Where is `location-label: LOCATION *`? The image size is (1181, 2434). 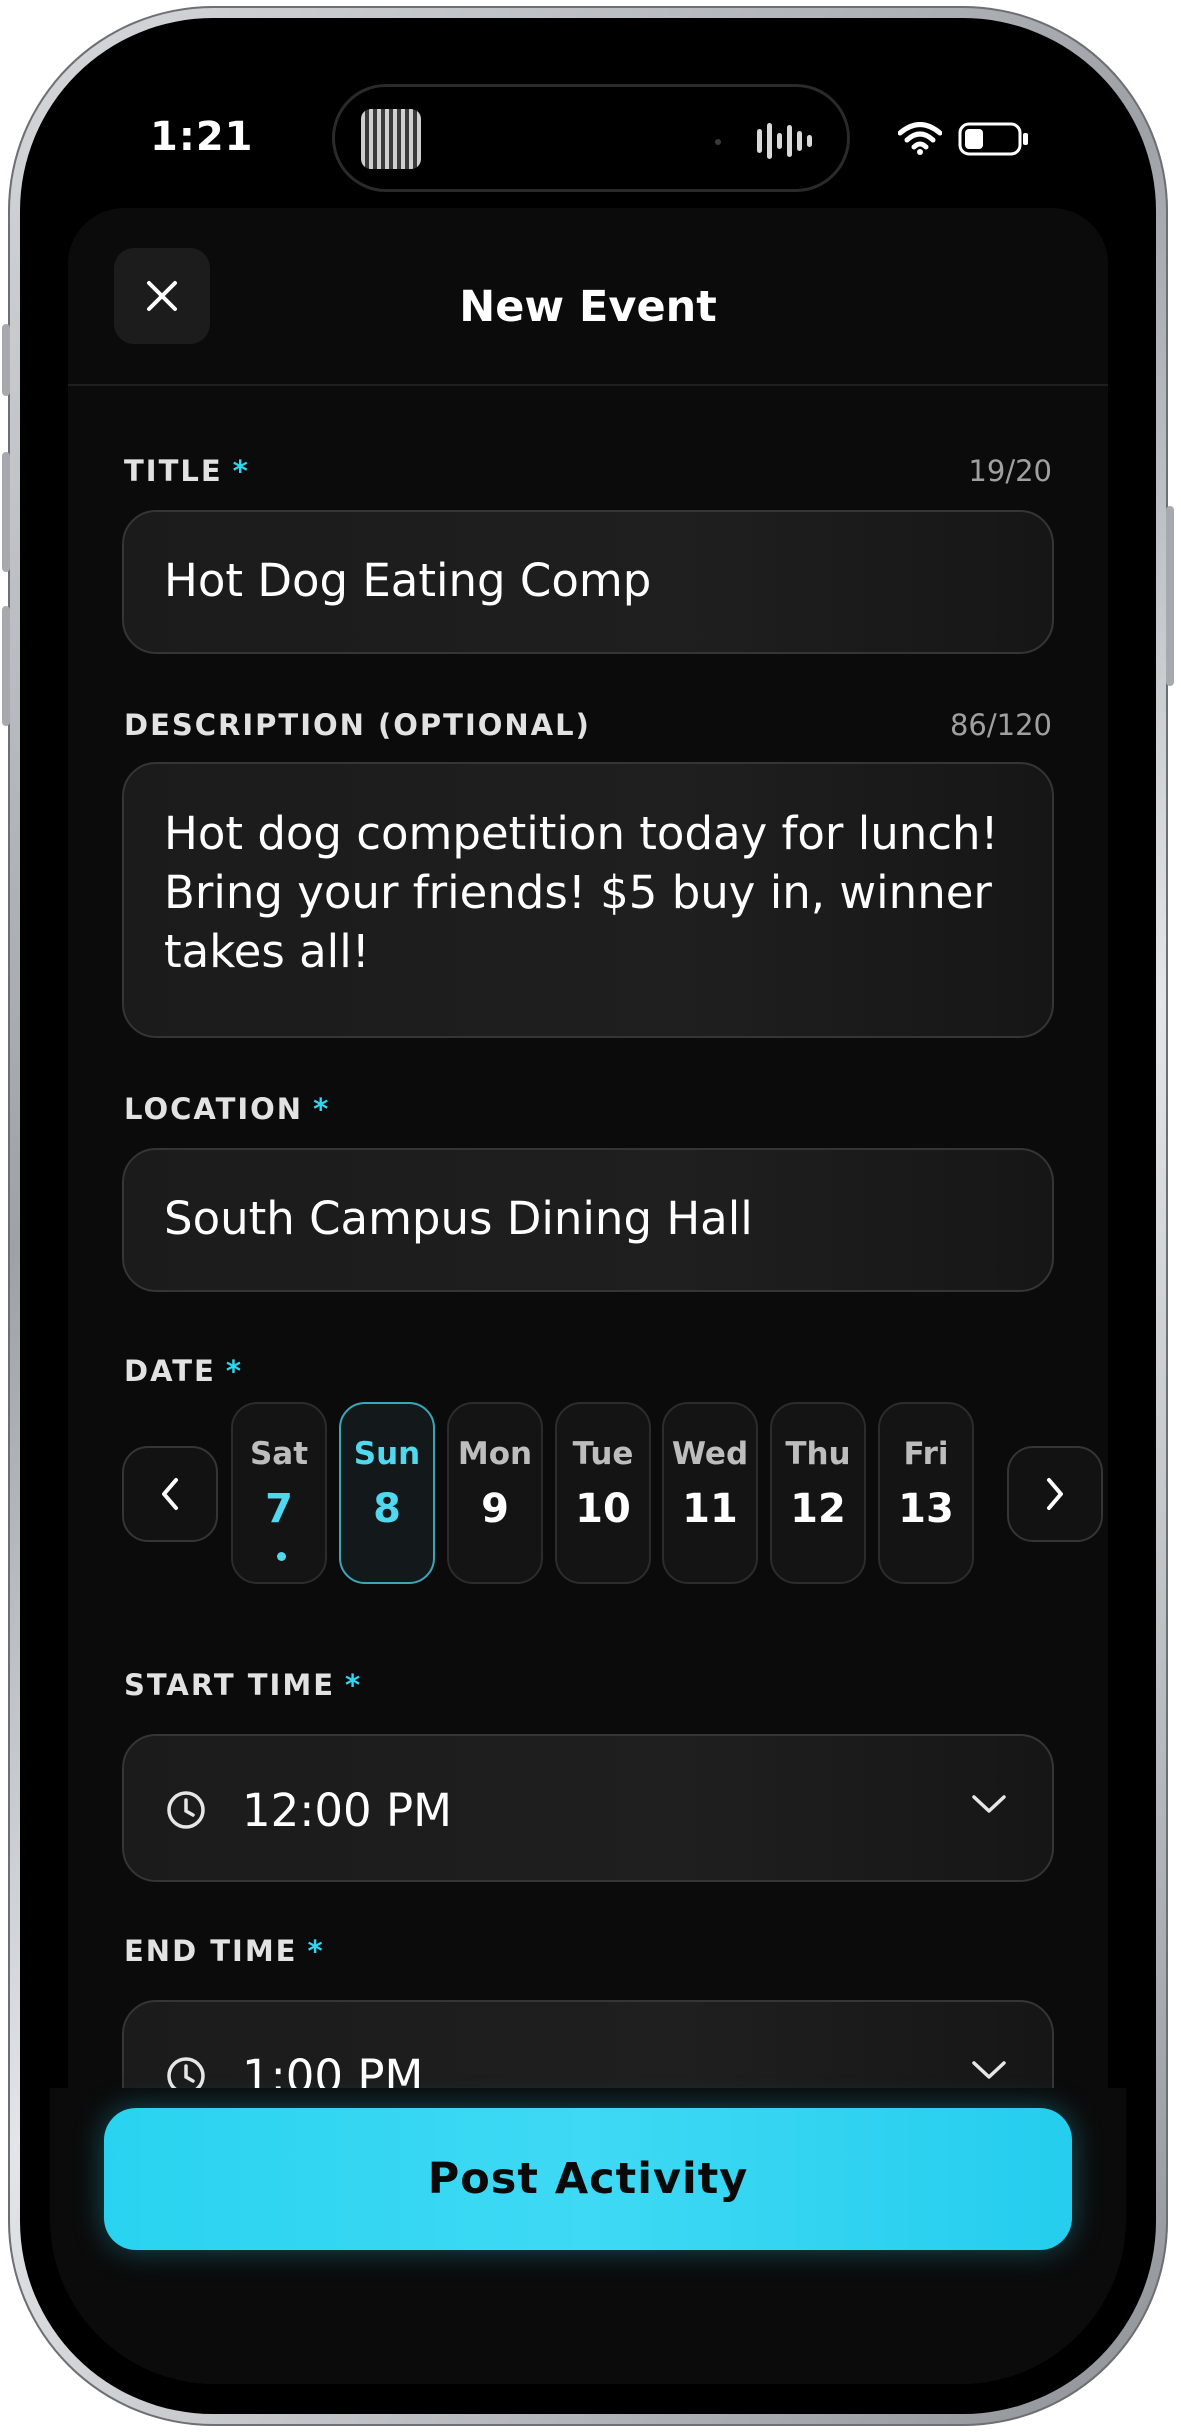 location-label: LOCATION * is located at coordinates (227, 1109).